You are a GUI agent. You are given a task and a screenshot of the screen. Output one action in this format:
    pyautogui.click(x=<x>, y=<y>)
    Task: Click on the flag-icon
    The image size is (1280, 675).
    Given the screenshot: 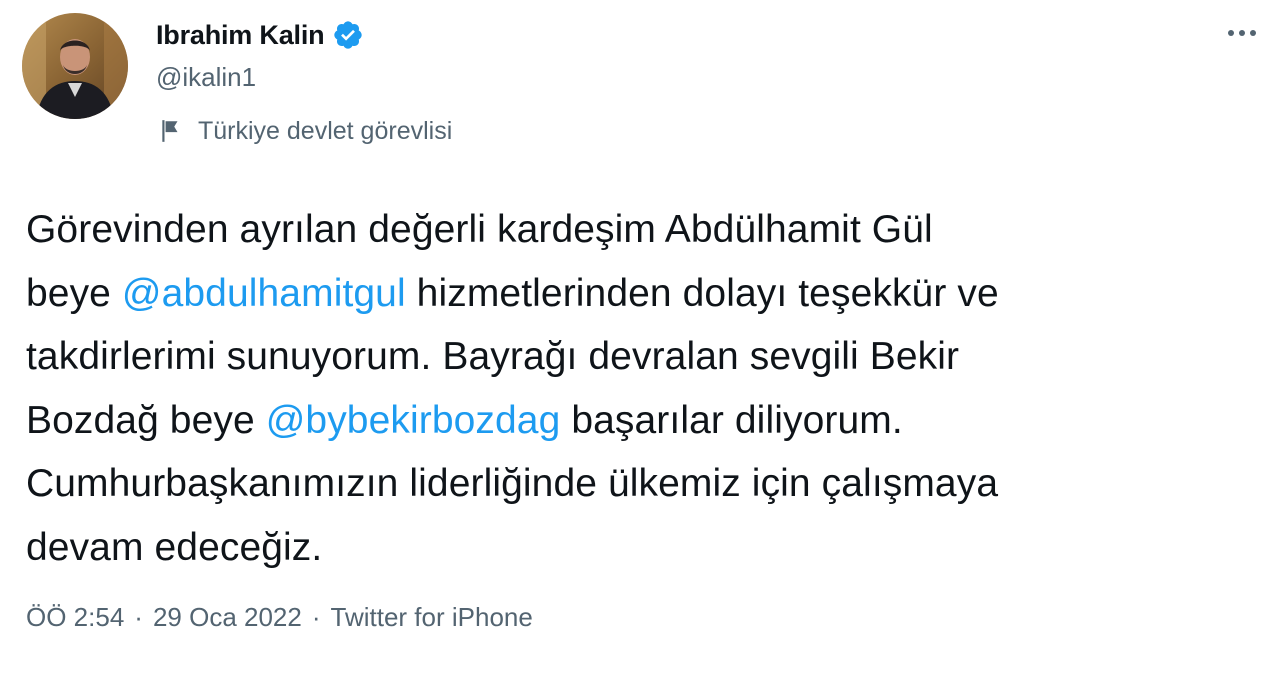 What is the action you would take?
    pyautogui.click(x=171, y=131)
    